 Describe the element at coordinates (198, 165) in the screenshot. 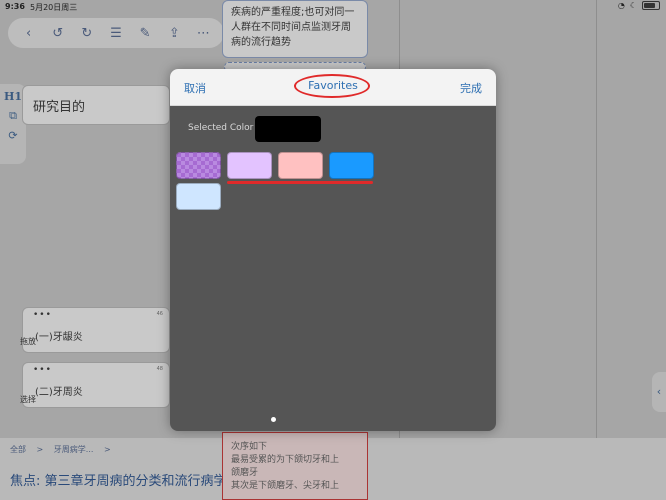

I see `swatch-purple-checker` at that location.